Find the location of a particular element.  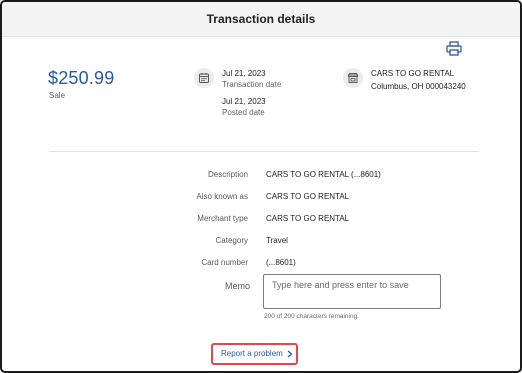

detail-label: Category is located at coordinates (231, 240).